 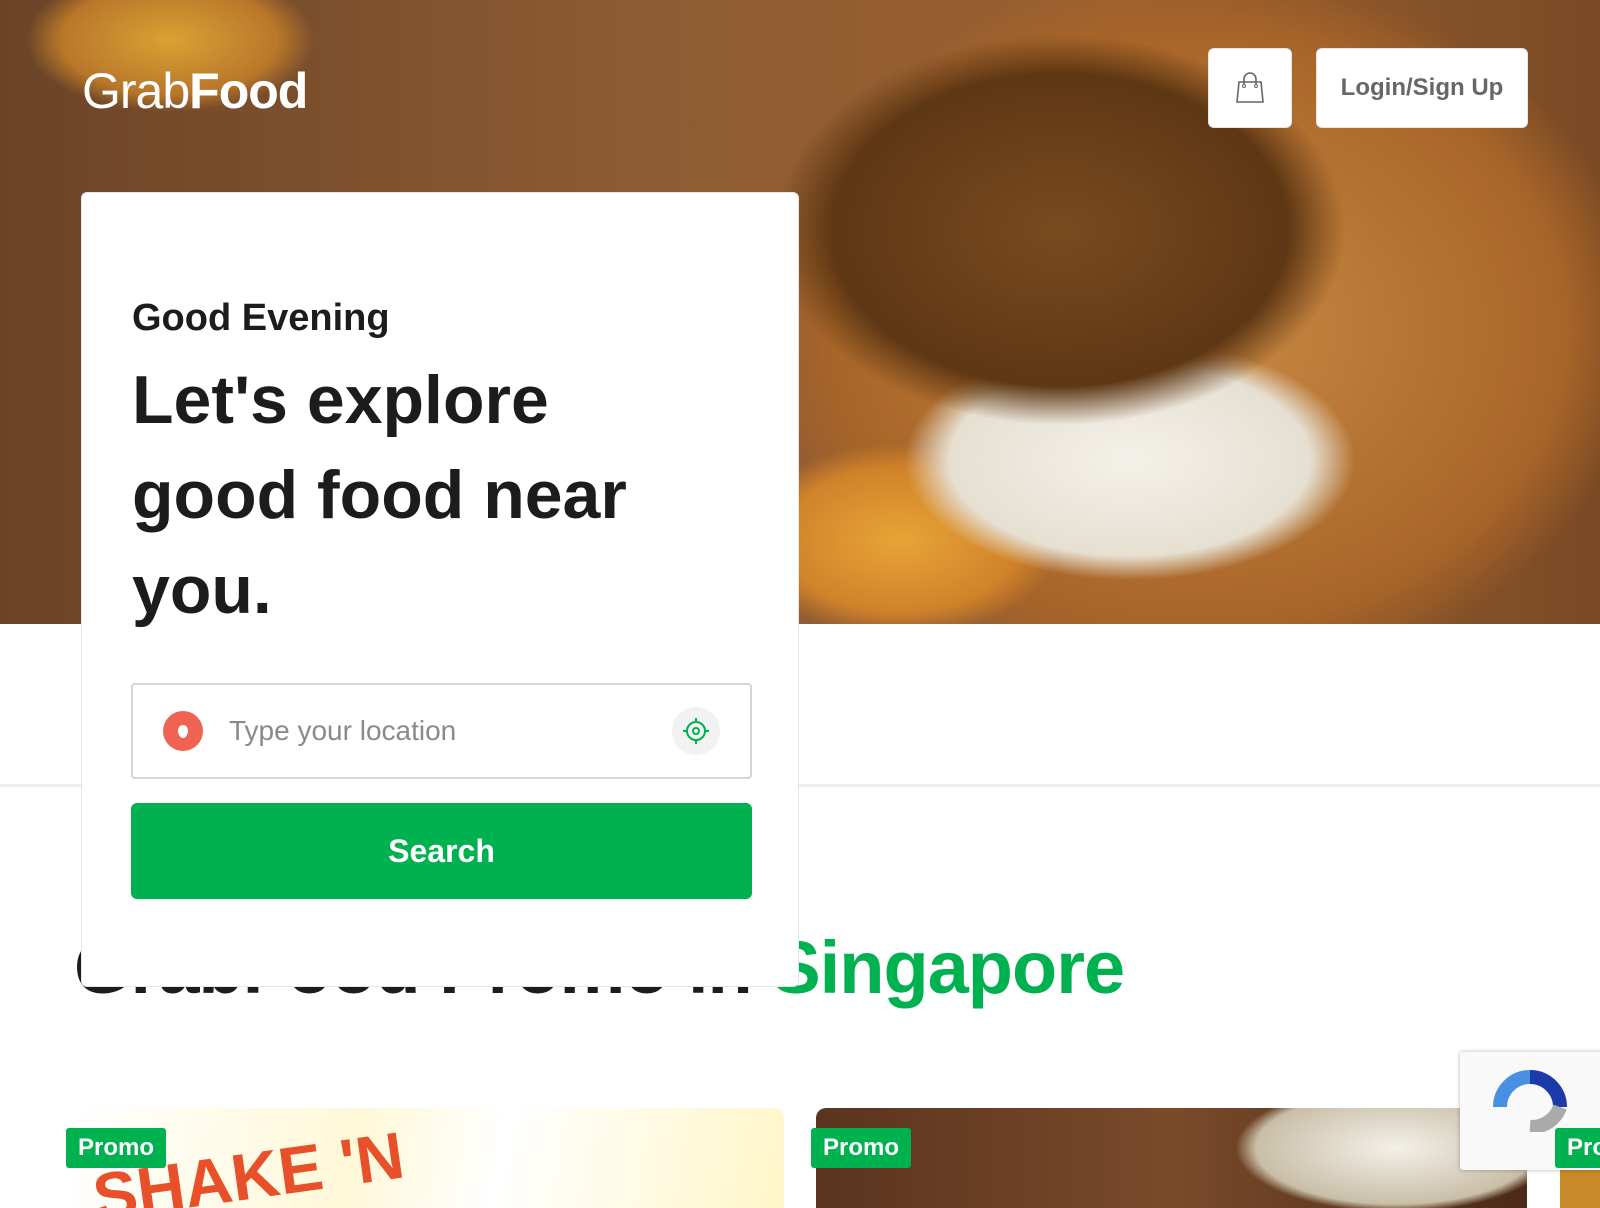 I want to click on cart-button, so click(x=1250, y=88).